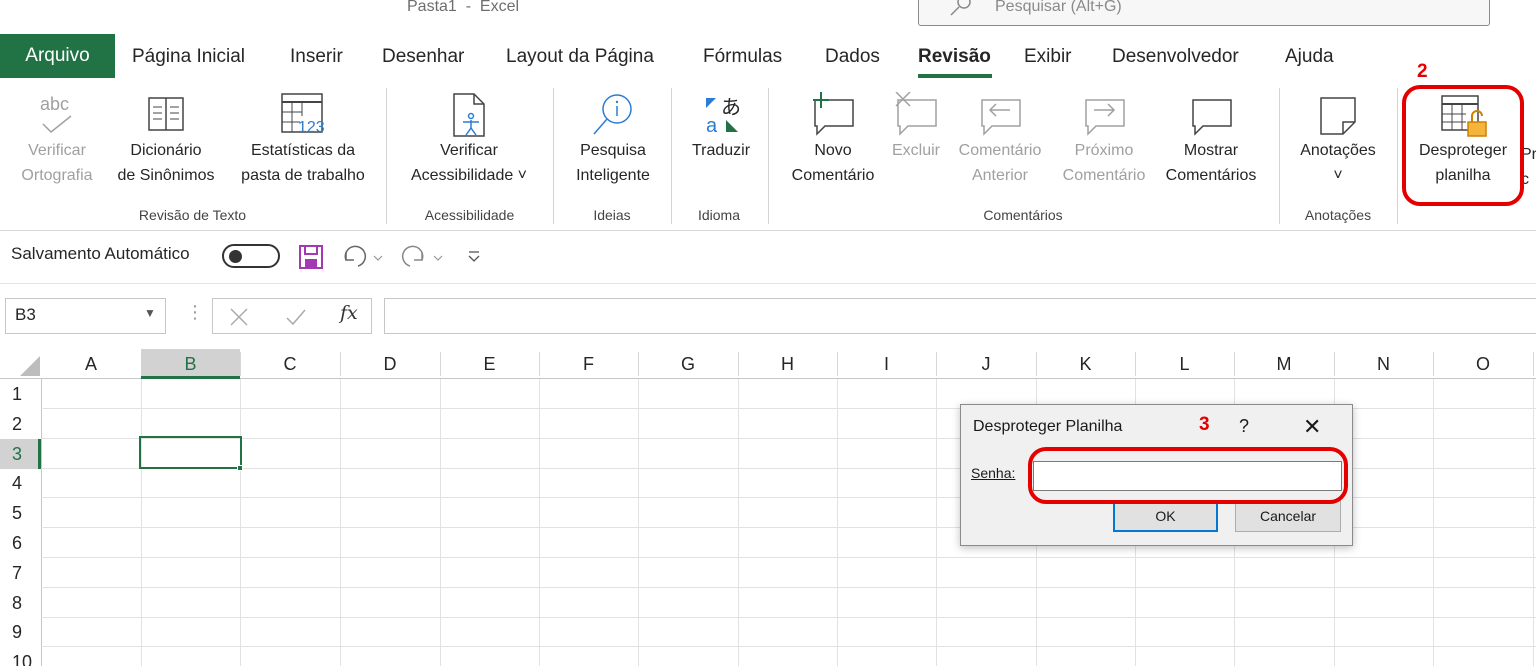 The image size is (1536, 666). I want to click on window-title: Pasta1 - Excel, so click(463, 7).